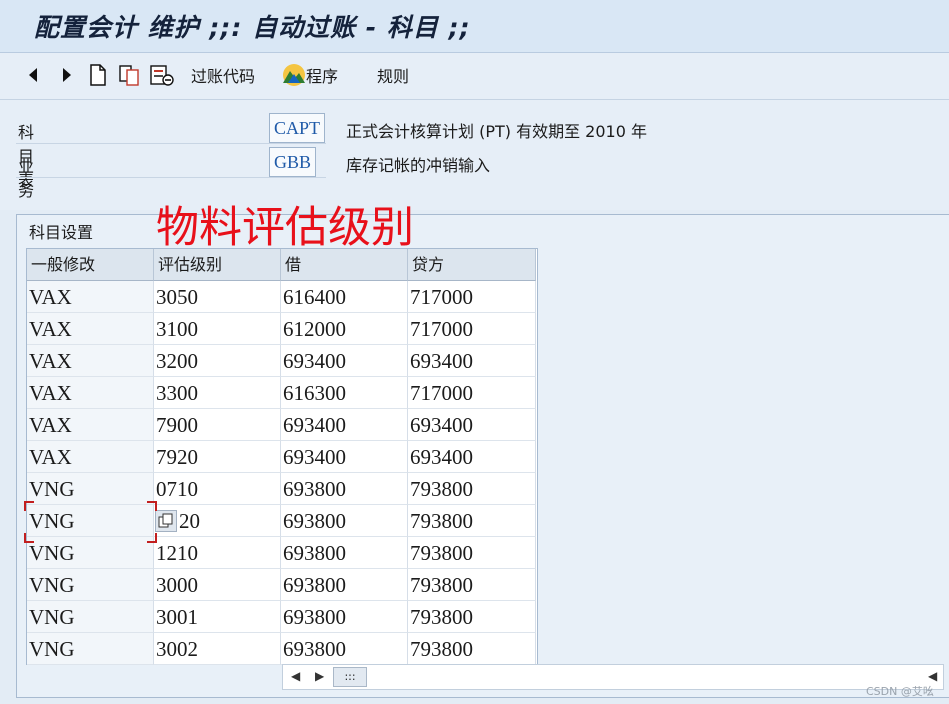 The width and height of the screenshot is (949, 704). Describe the element at coordinates (472, 265) in the screenshot. I see `column-header: 贷方` at that location.